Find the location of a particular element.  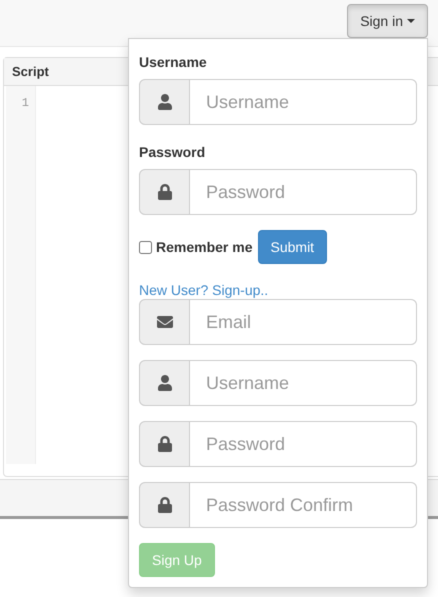

submit-button: Submit is located at coordinates (293, 247).